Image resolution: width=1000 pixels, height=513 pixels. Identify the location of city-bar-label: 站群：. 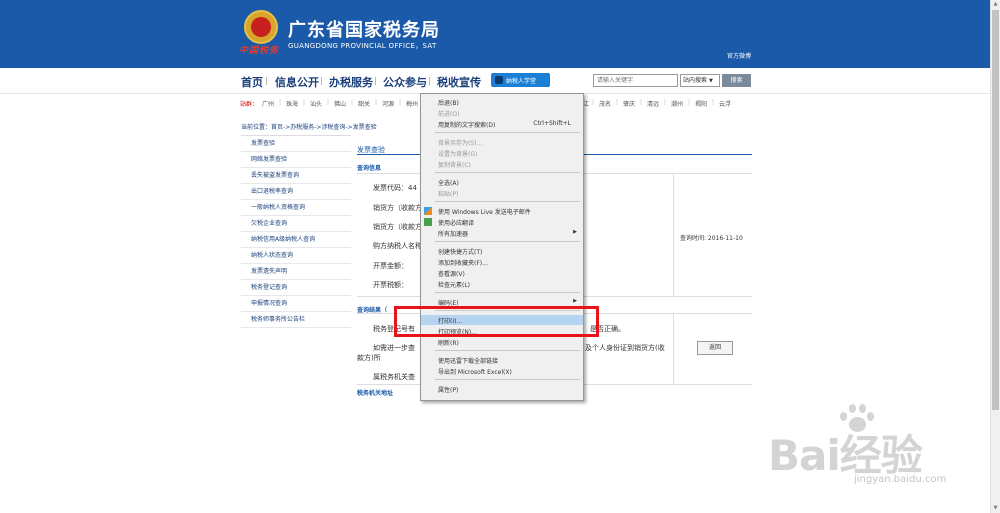
(249, 104).